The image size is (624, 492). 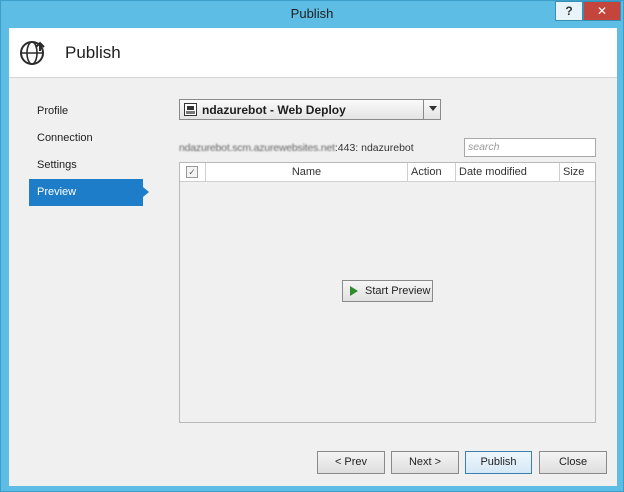 I want to click on select-all-checkbox: ✓, so click(x=192, y=172).